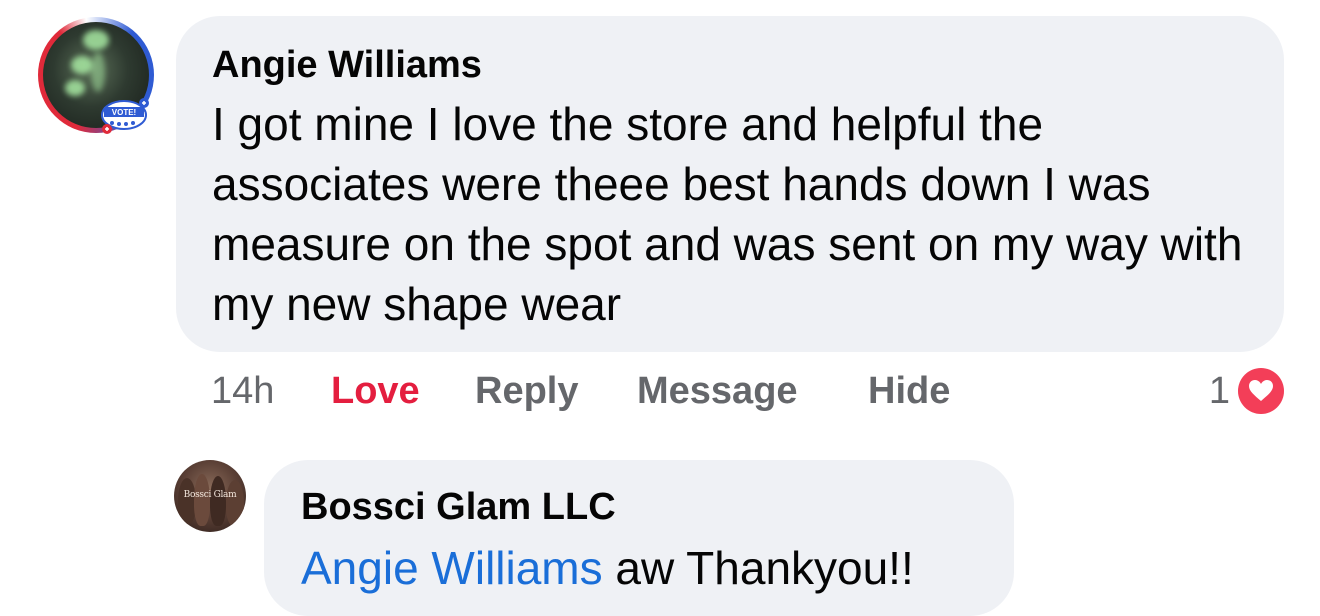 Image resolution: width=1320 pixels, height=616 pixels. I want to click on hide-button: Hide, so click(909, 391).